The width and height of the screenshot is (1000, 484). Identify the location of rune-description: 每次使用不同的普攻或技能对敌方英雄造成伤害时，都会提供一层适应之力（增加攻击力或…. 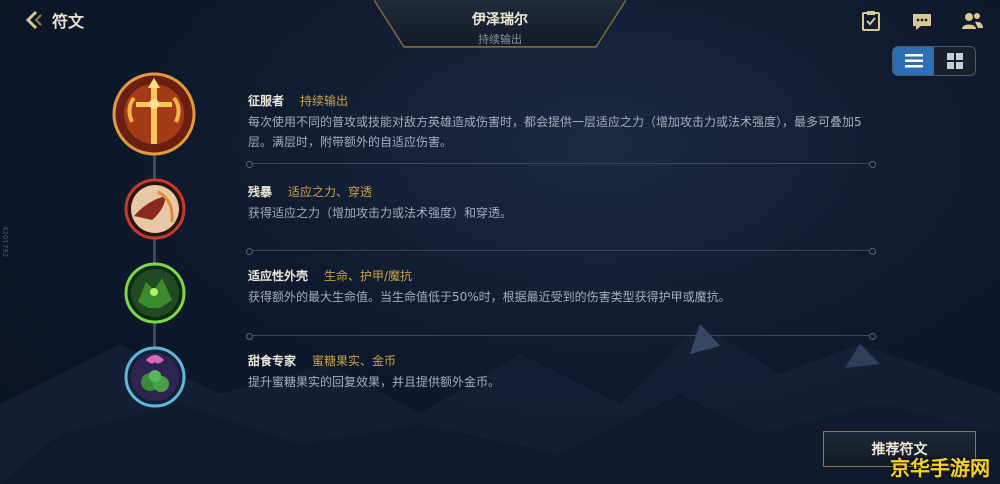
(555, 132).